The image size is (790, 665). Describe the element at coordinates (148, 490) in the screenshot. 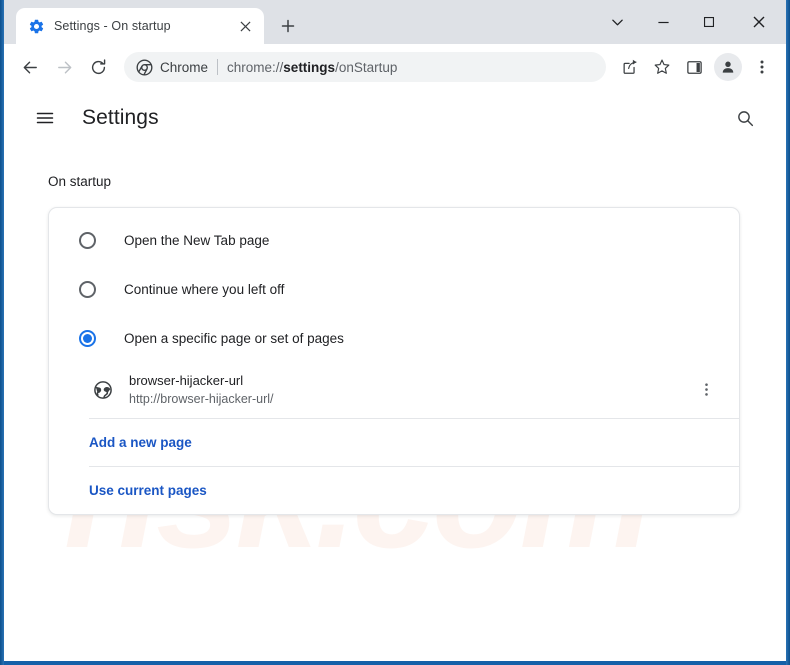

I see `use-current-pages-link: Use current pages` at that location.